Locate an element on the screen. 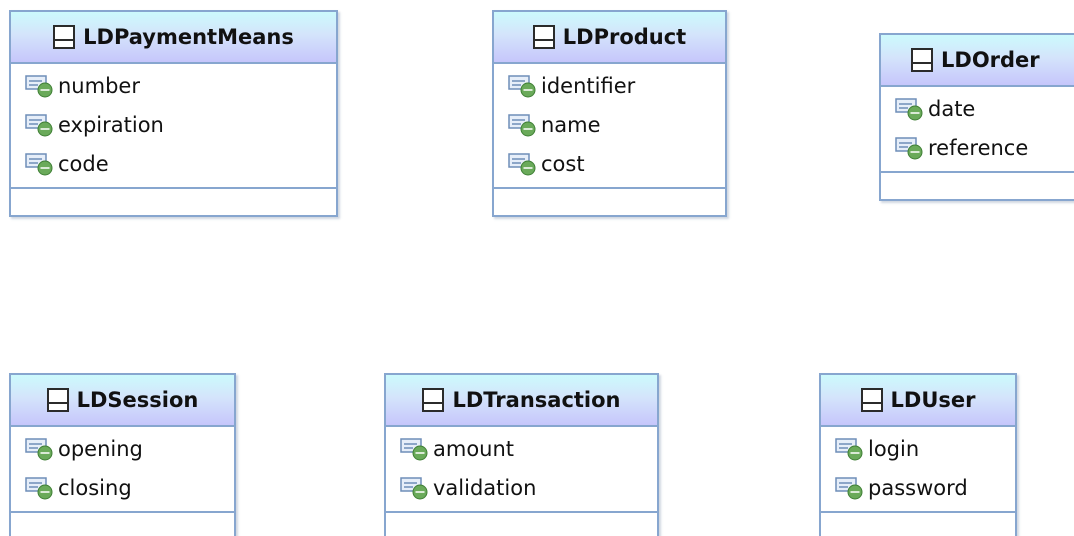  attribute-row-date: date is located at coordinates (977, 108).